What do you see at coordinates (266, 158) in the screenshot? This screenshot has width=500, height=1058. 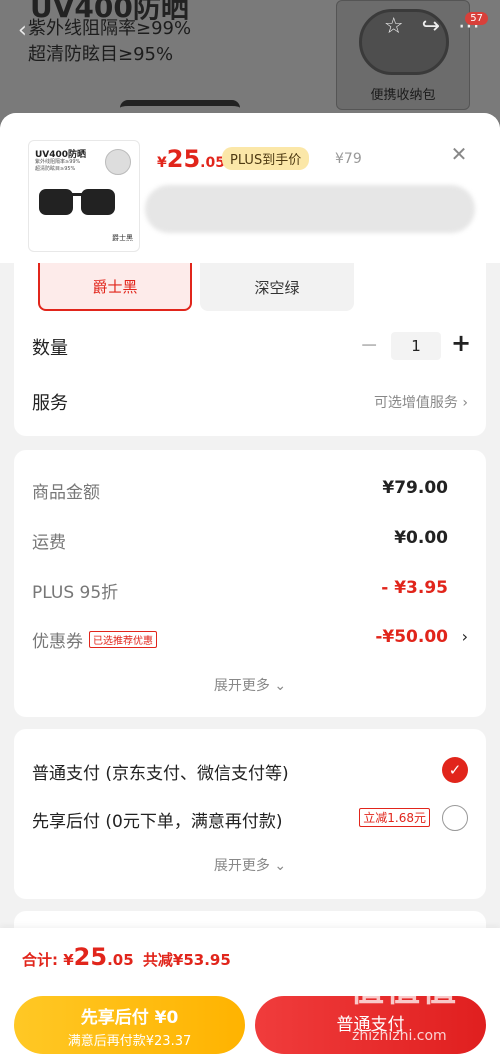 I see `plus-price-tag: PLUS到手价` at bounding box center [266, 158].